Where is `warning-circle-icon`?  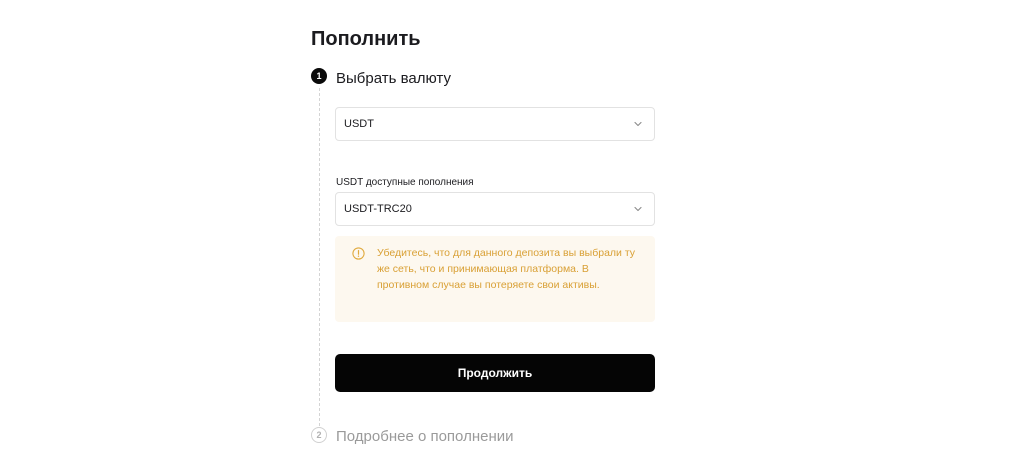
warning-circle-icon is located at coordinates (358, 253).